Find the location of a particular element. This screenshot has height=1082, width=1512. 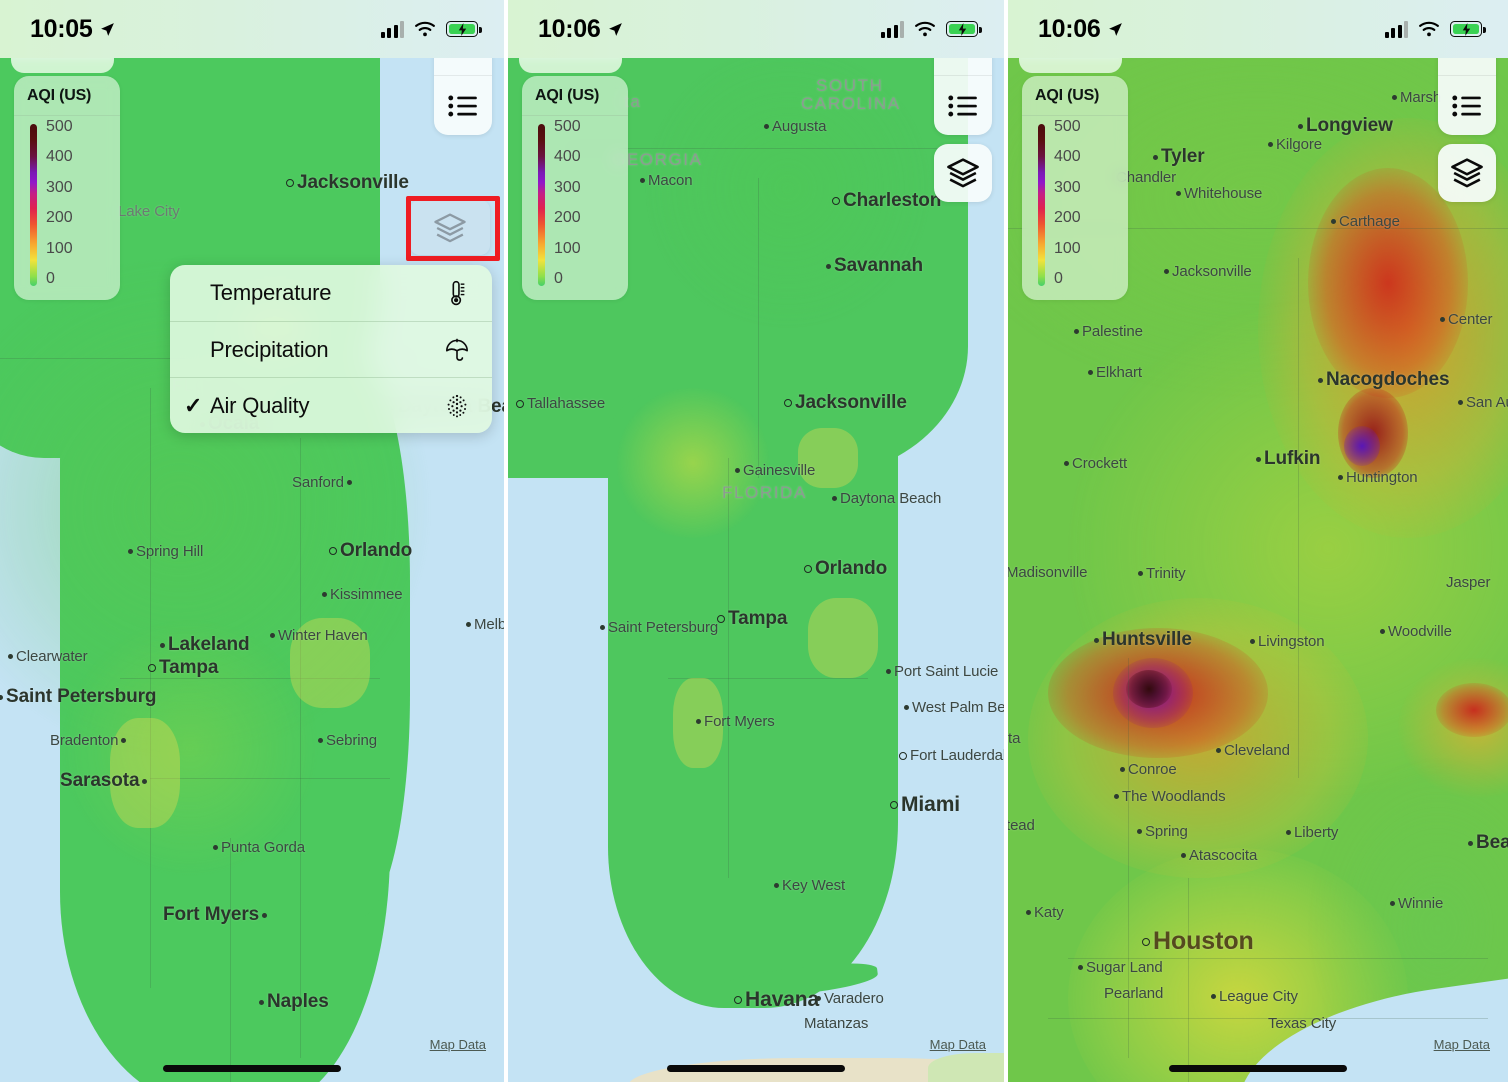

city-label: Marsh is located at coordinates (1416, 97).